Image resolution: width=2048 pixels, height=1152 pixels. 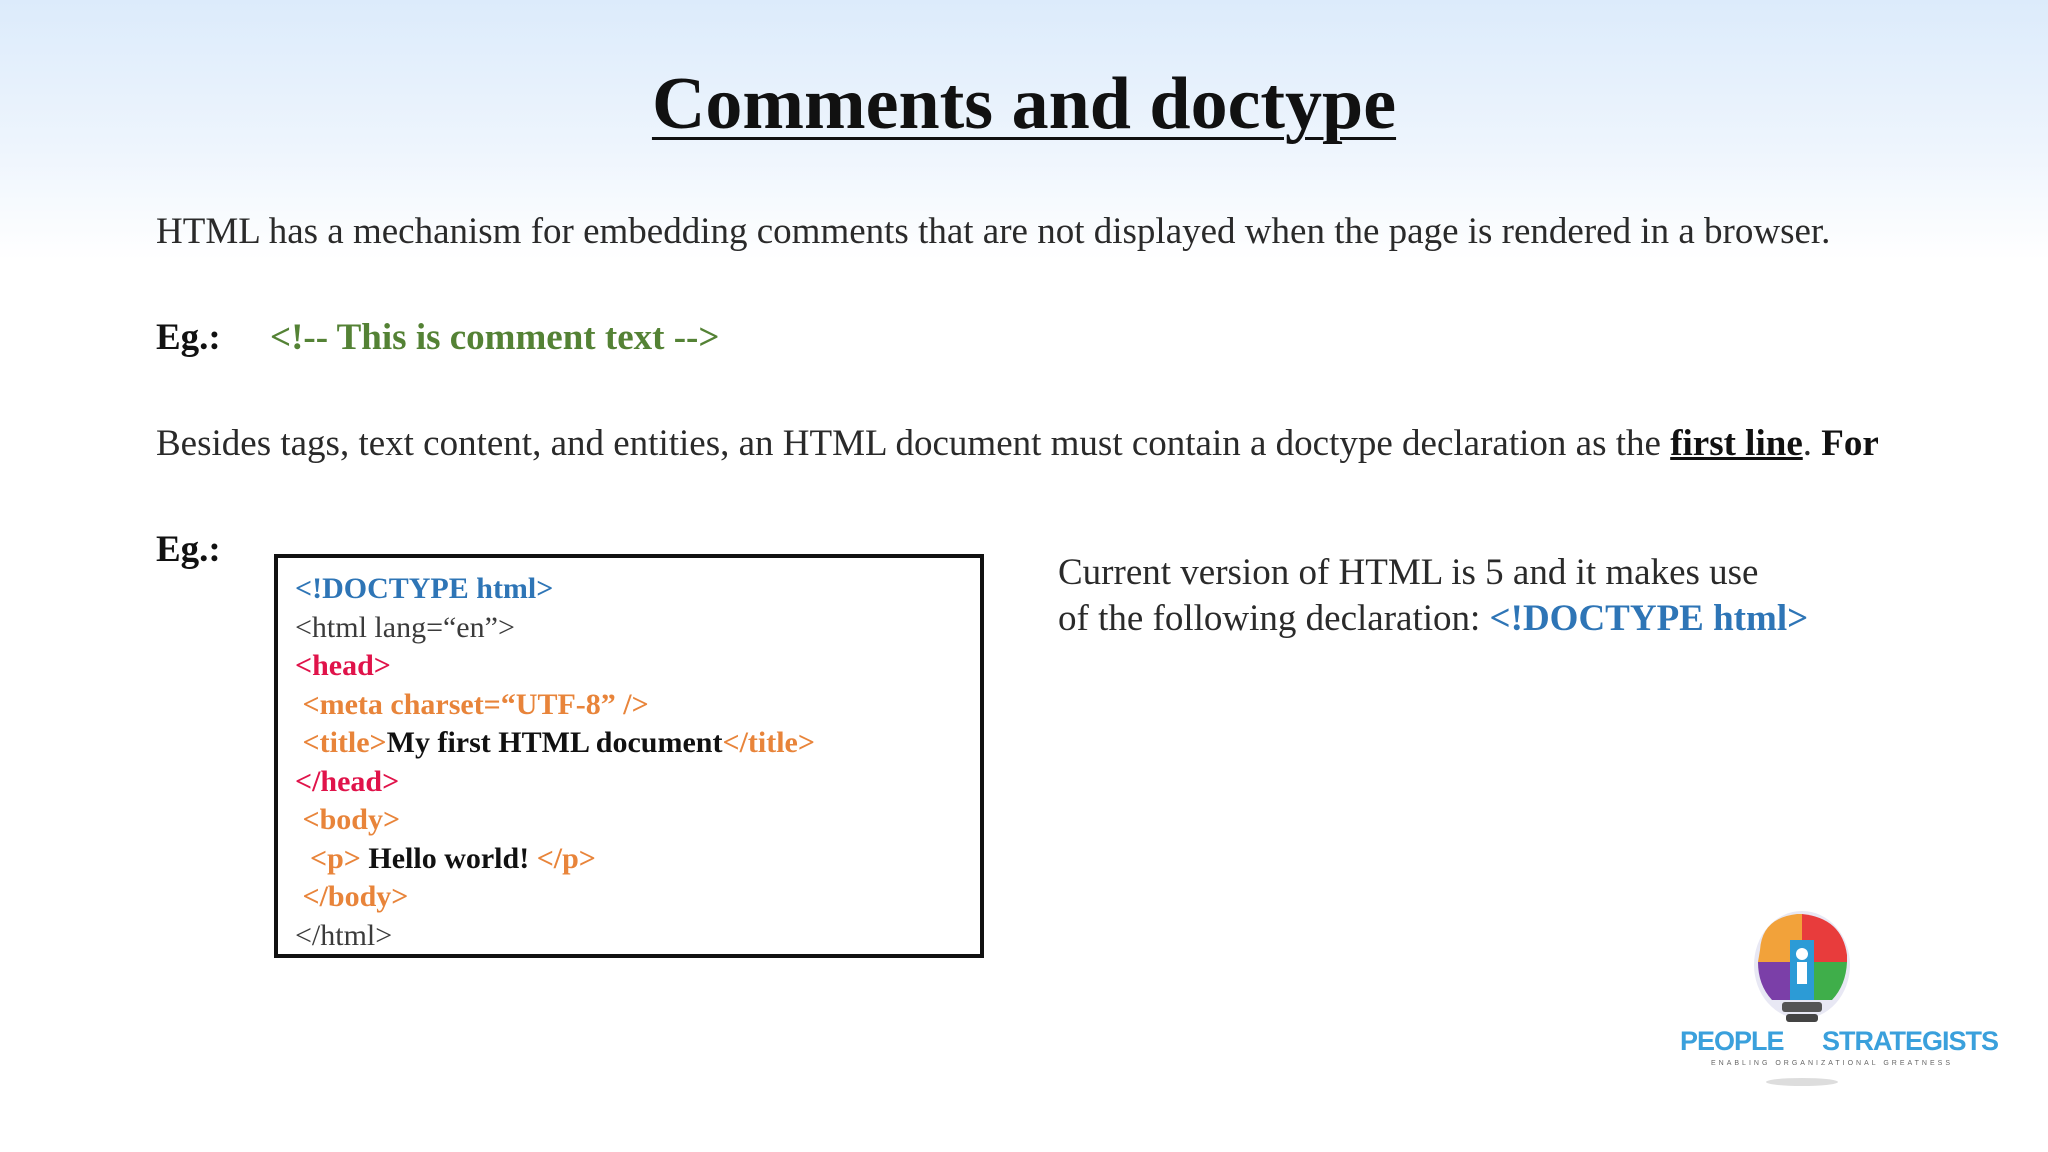 What do you see at coordinates (188, 549) in the screenshot?
I see `example-label-2: Eg.:` at bounding box center [188, 549].